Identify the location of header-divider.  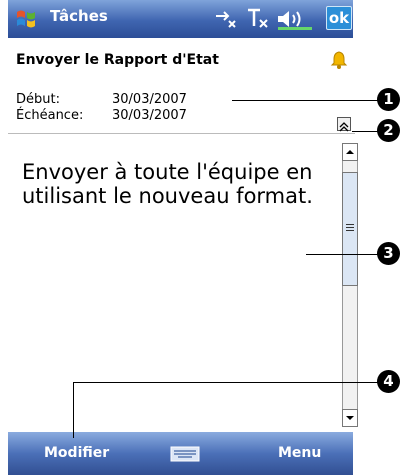
(181, 133).